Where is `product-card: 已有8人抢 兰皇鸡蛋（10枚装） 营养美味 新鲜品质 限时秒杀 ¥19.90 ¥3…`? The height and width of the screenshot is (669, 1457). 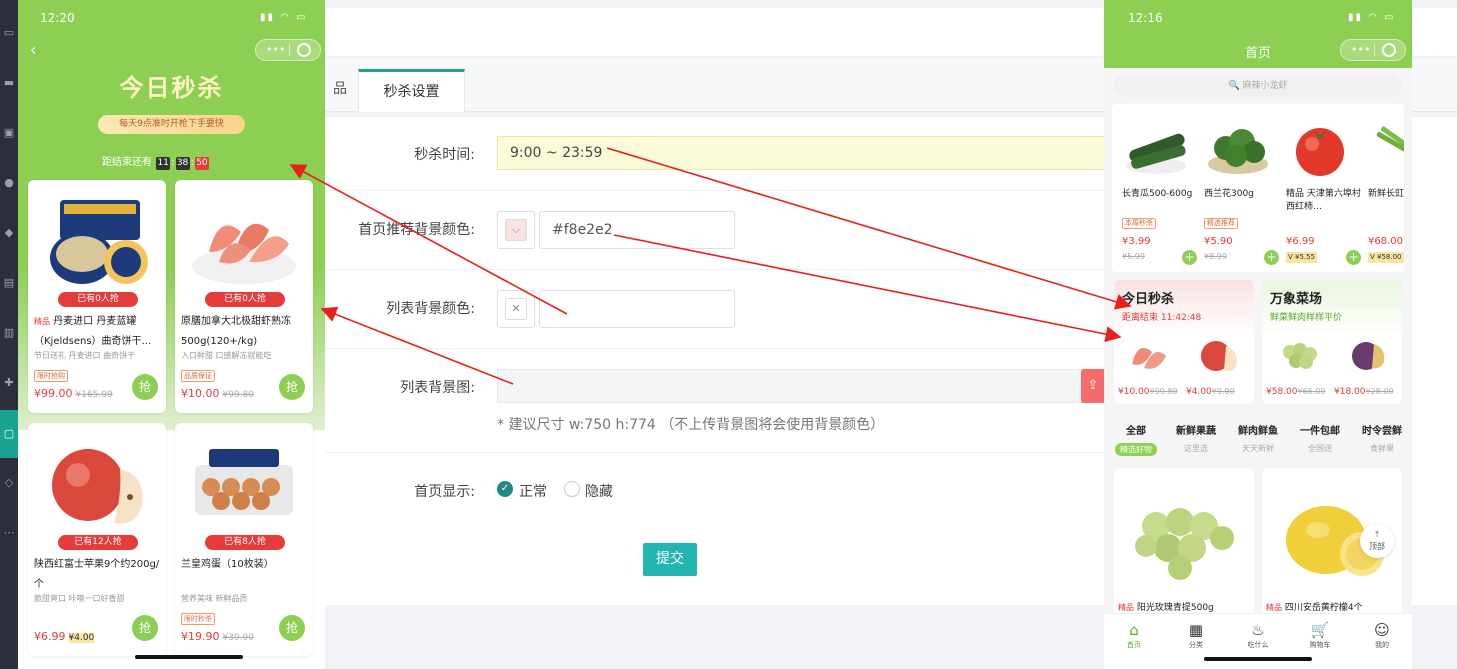 product-card: 已有8人抢 兰皇鸡蛋（10枚装） 营养美味 新鲜品质 限时秒杀 ¥19.90 ¥3… is located at coordinates (244, 539).